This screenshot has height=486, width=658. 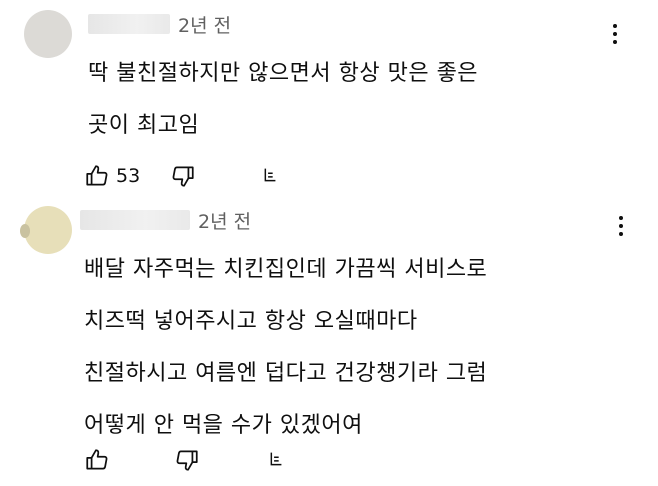 I want to click on comment-actions: 53, so click(x=182, y=176).